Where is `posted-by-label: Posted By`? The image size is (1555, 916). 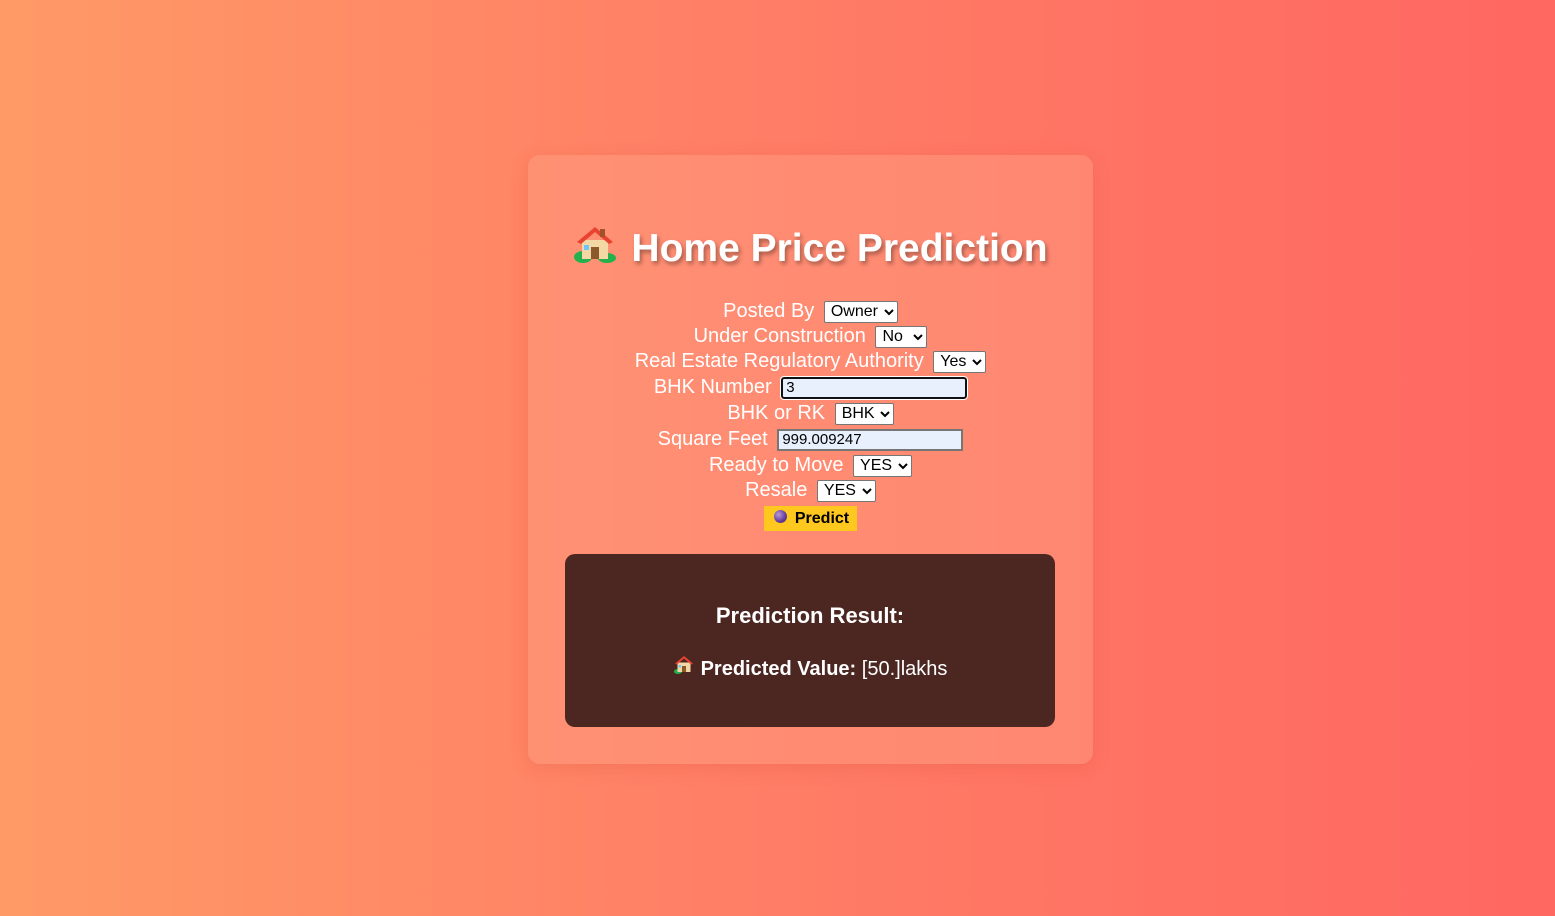 posted-by-label: Posted By is located at coordinates (769, 311).